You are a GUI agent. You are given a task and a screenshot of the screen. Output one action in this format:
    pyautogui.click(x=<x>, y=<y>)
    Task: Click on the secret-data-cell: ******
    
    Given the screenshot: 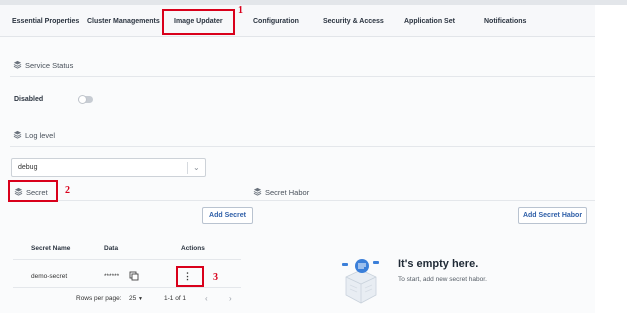 What is the action you would take?
    pyautogui.click(x=112, y=276)
    